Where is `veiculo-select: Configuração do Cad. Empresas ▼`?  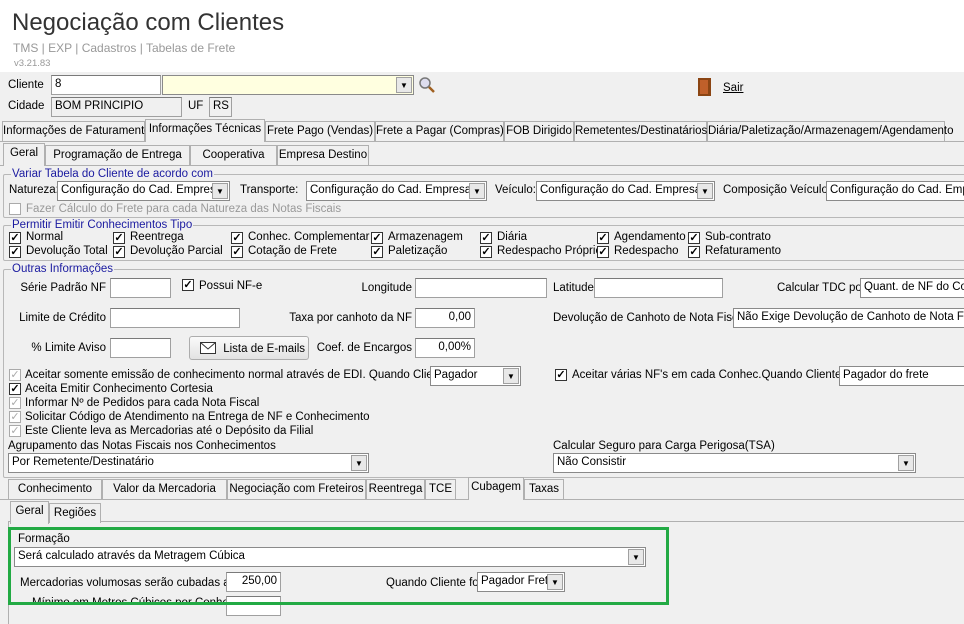 veiculo-select: Configuração do Cad. Empresas ▼ is located at coordinates (625, 191).